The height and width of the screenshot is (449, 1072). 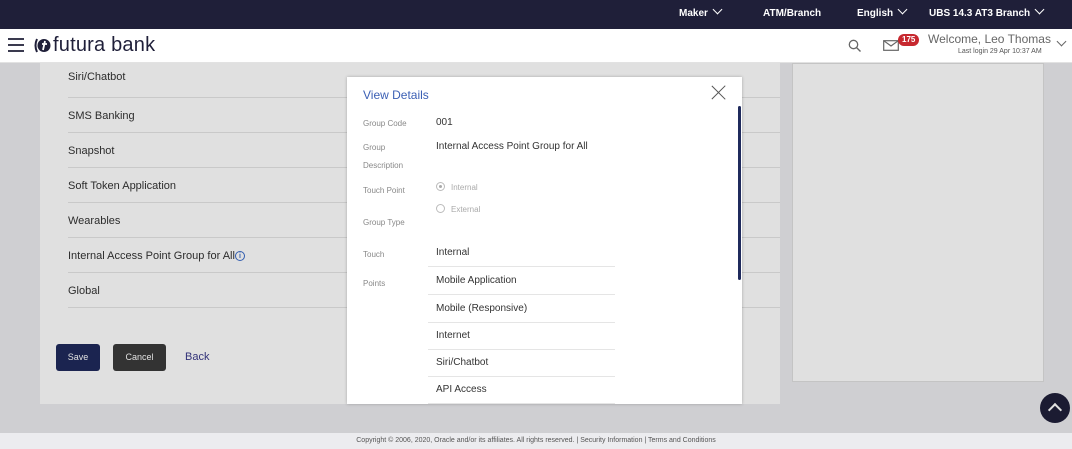 What do you see at coordinates (739, 193) in the screenshot?
I see `modal-scrollbar` at bounding box center [739, 193].